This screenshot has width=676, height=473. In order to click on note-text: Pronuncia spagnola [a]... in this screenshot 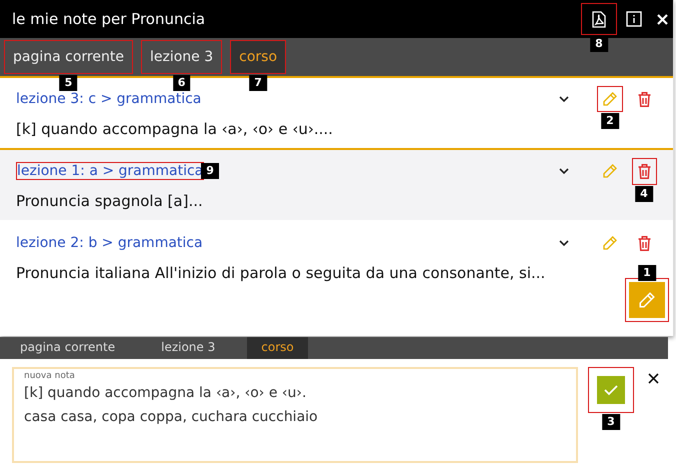, I will do `click(109, 201)`.